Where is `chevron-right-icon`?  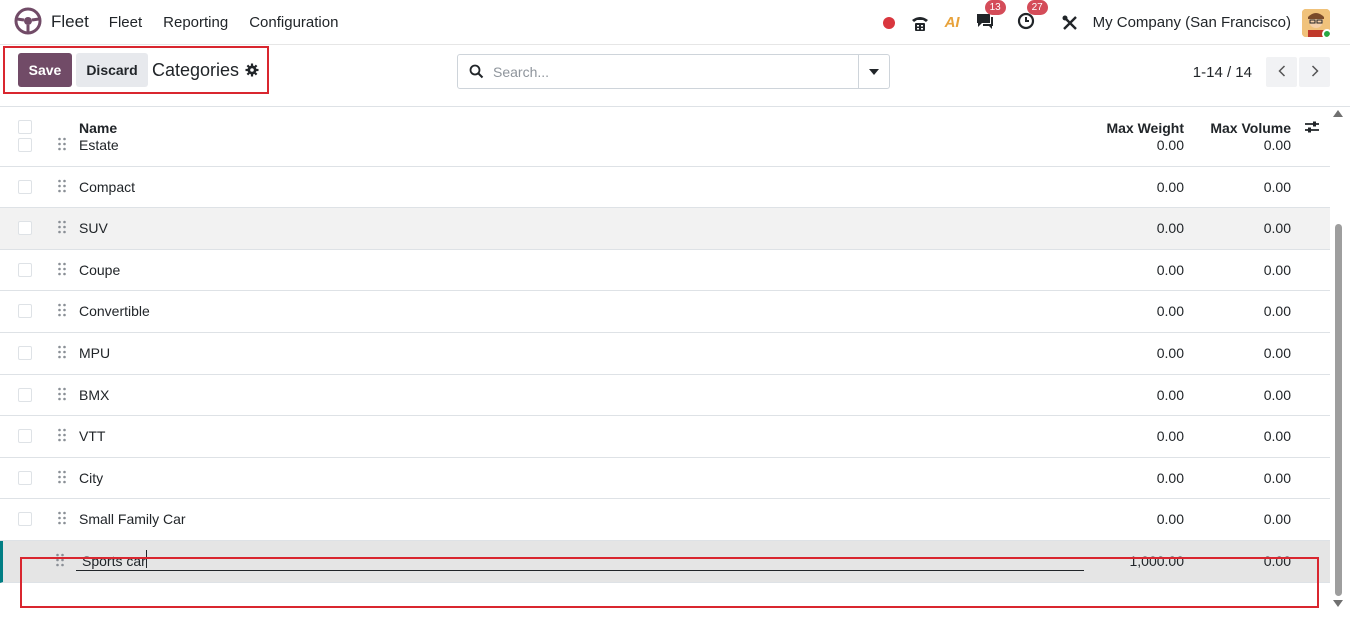 chevron-right-icon is located at coordinates (1315, 72).